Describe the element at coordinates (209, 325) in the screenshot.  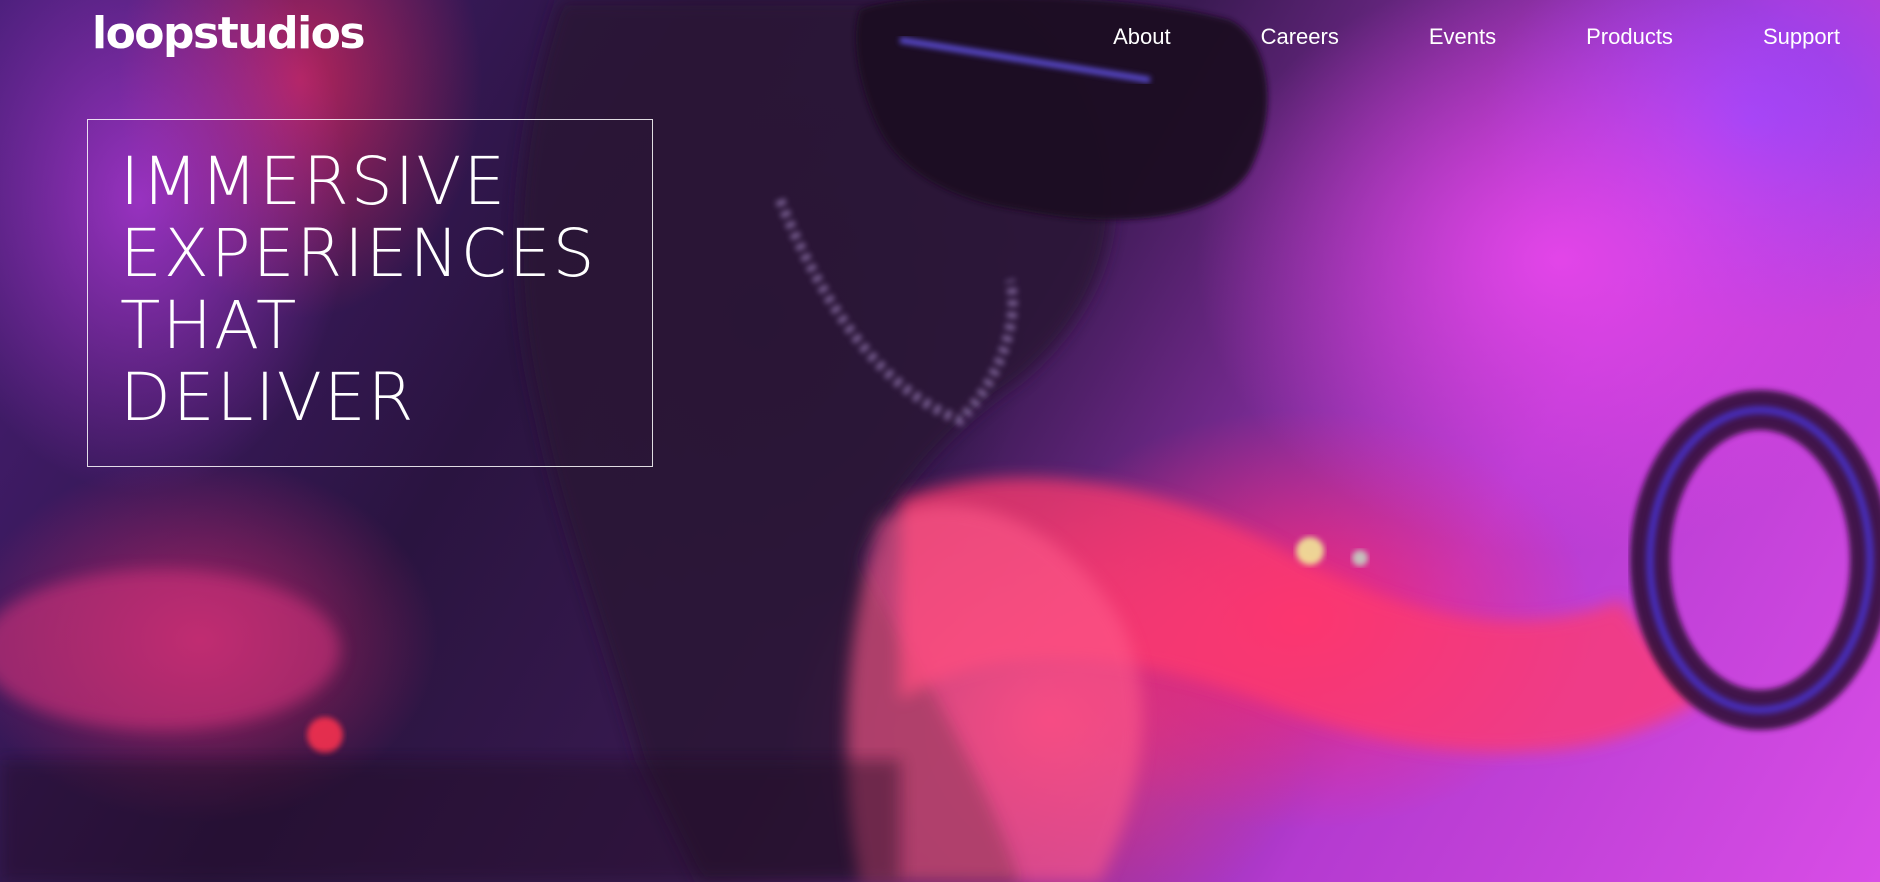
I see `headline-line-3: THAT` at that location.